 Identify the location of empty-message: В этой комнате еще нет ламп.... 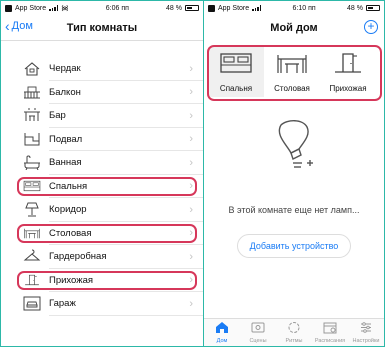
(294, 210).